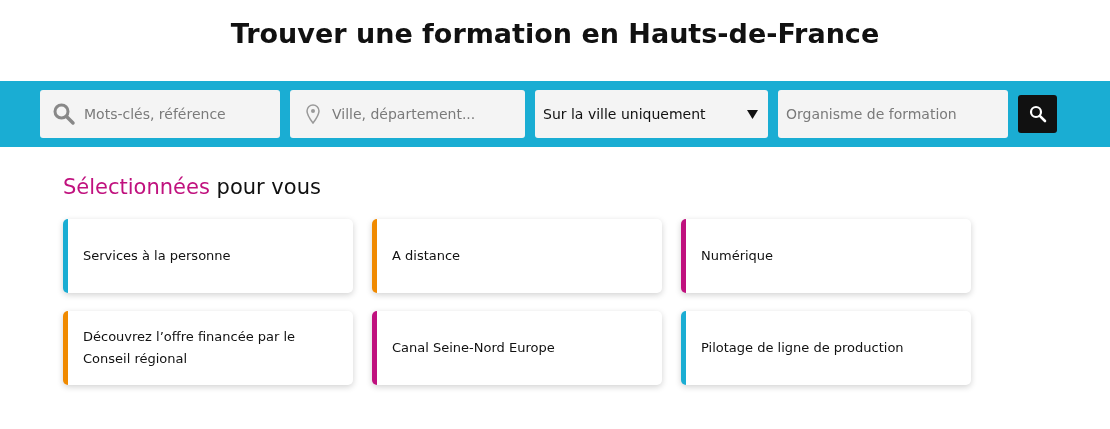 Image resolution: width=1110 pixels, height=429 pixels. I want to click on search-icon, so click(1037, 114).